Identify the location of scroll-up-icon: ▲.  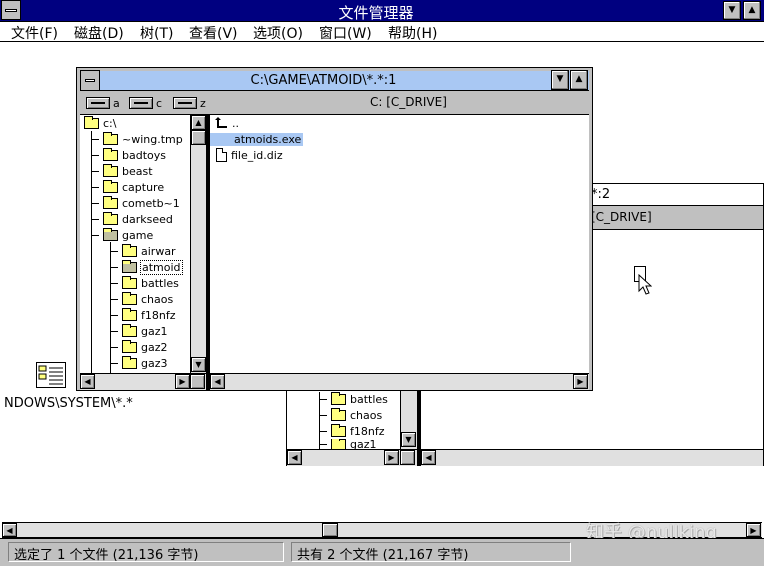
(198, 122).